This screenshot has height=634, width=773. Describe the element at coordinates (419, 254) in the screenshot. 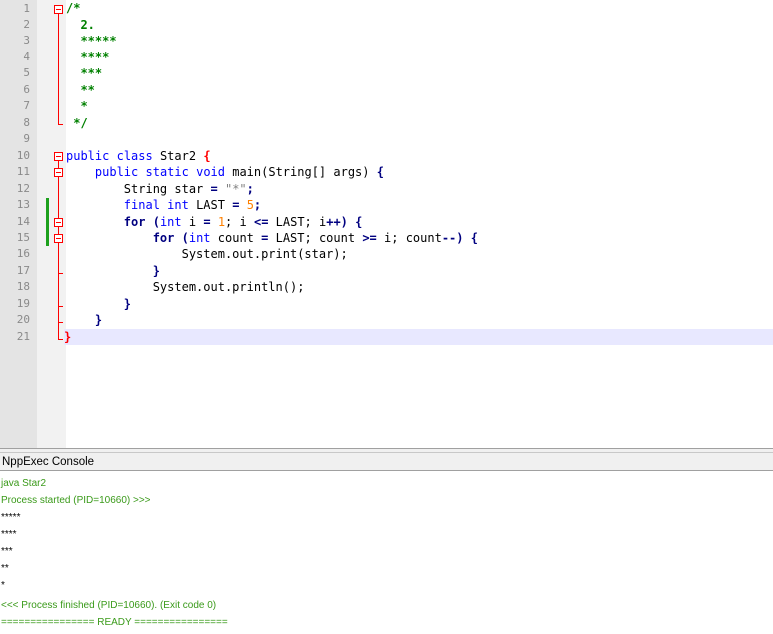

I see `code-line: System.out.print(star);` at that location.